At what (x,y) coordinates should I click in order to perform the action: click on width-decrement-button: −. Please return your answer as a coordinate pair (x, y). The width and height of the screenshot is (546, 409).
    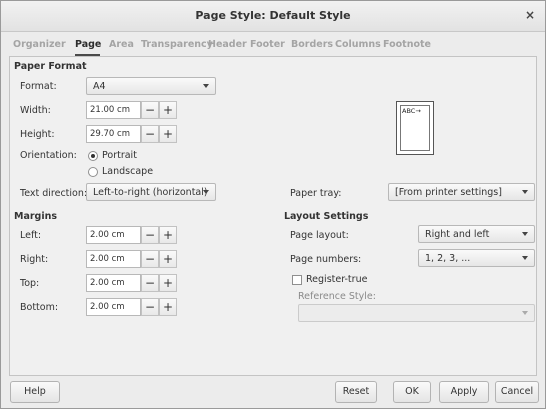
    Looking at the image, I should click on (150, 110).